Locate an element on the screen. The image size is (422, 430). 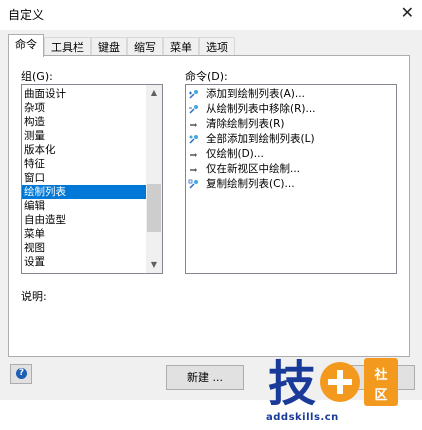
svg-text: 区 is located at coordinates (380, 395).